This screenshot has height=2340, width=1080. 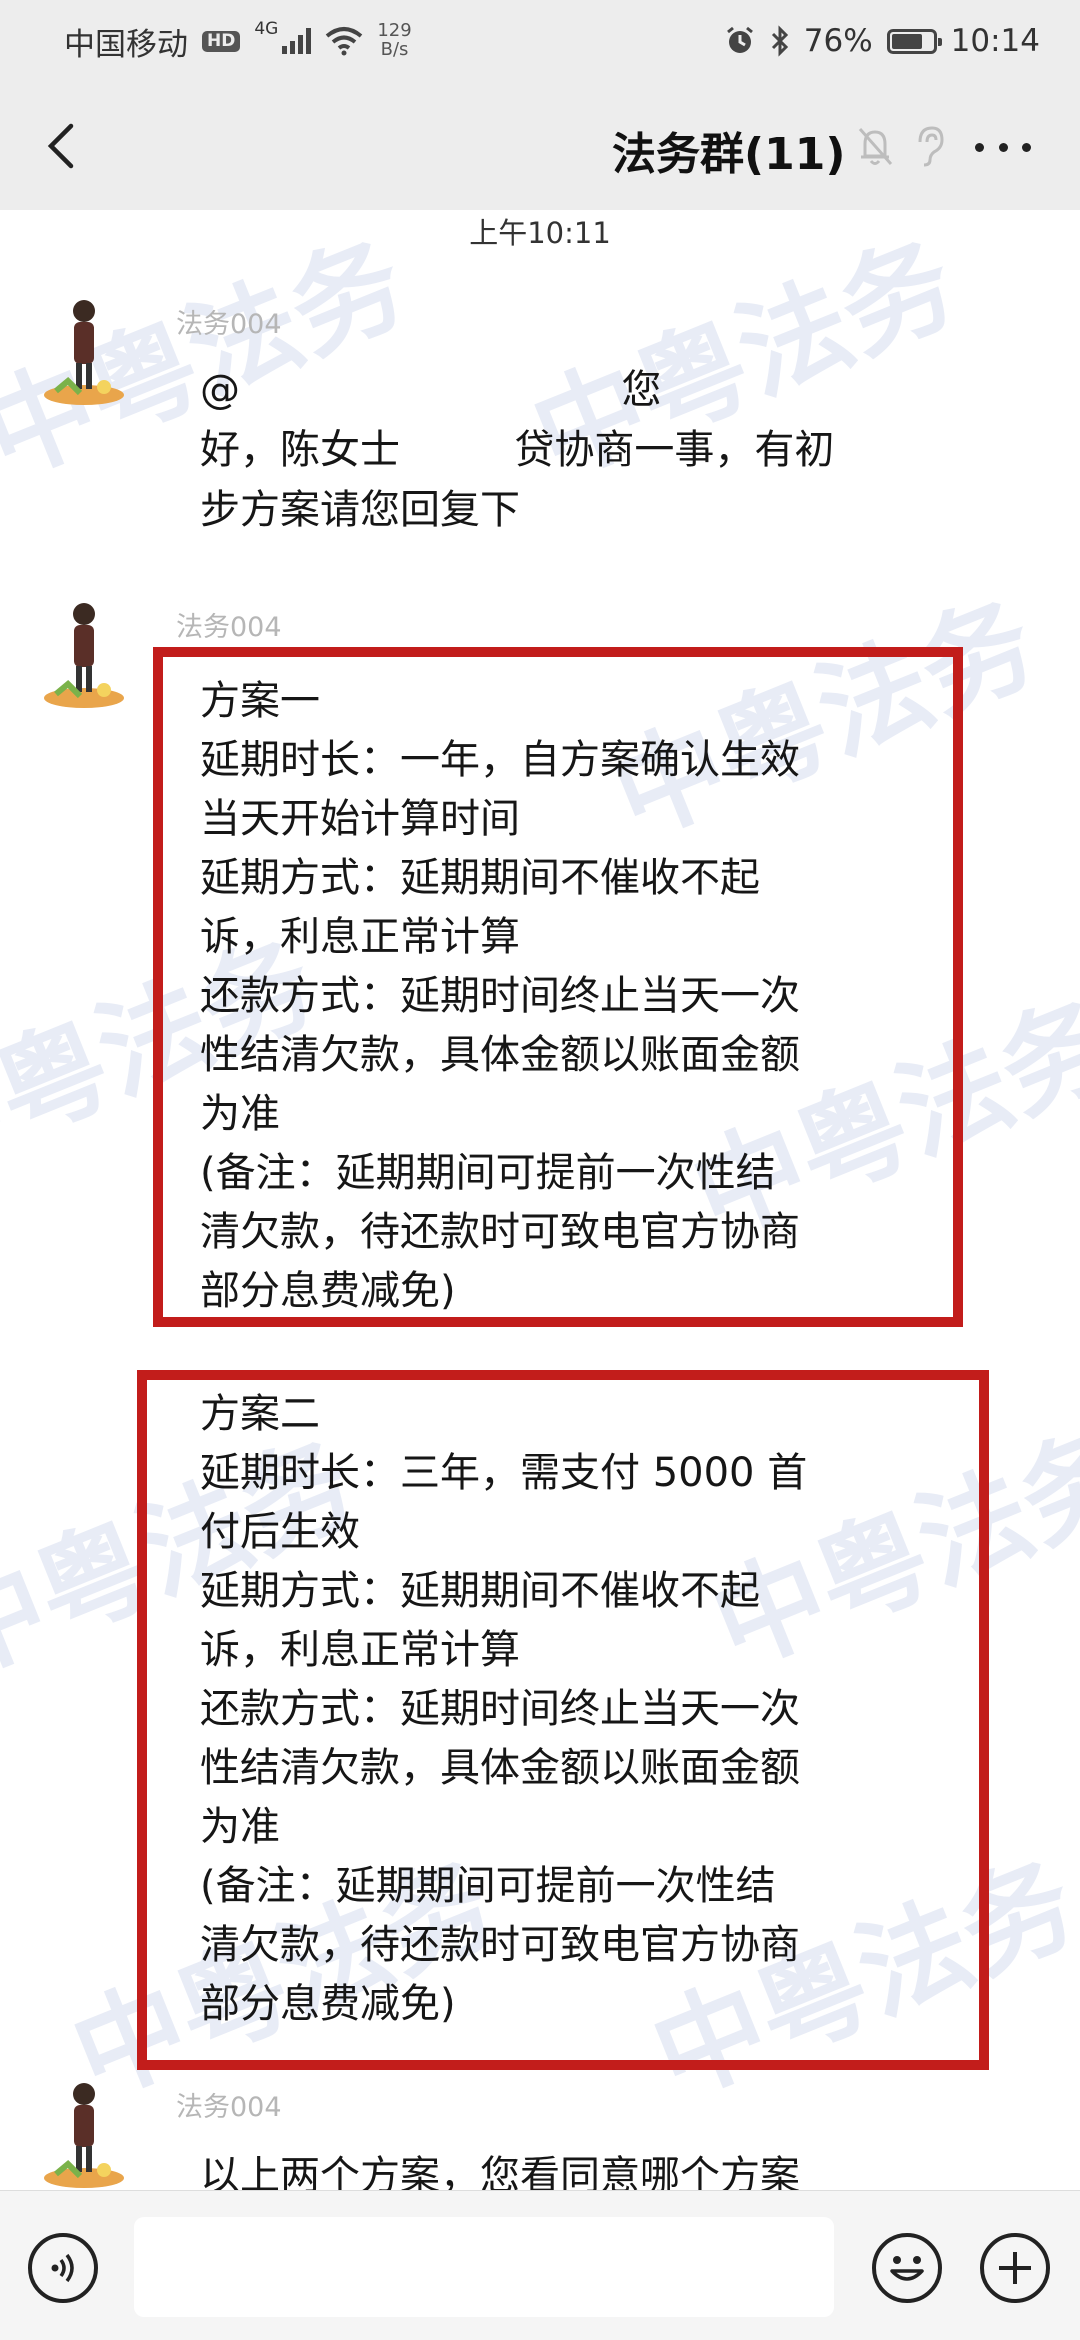 I want to click on message-input, so click(x=484, y=2267).